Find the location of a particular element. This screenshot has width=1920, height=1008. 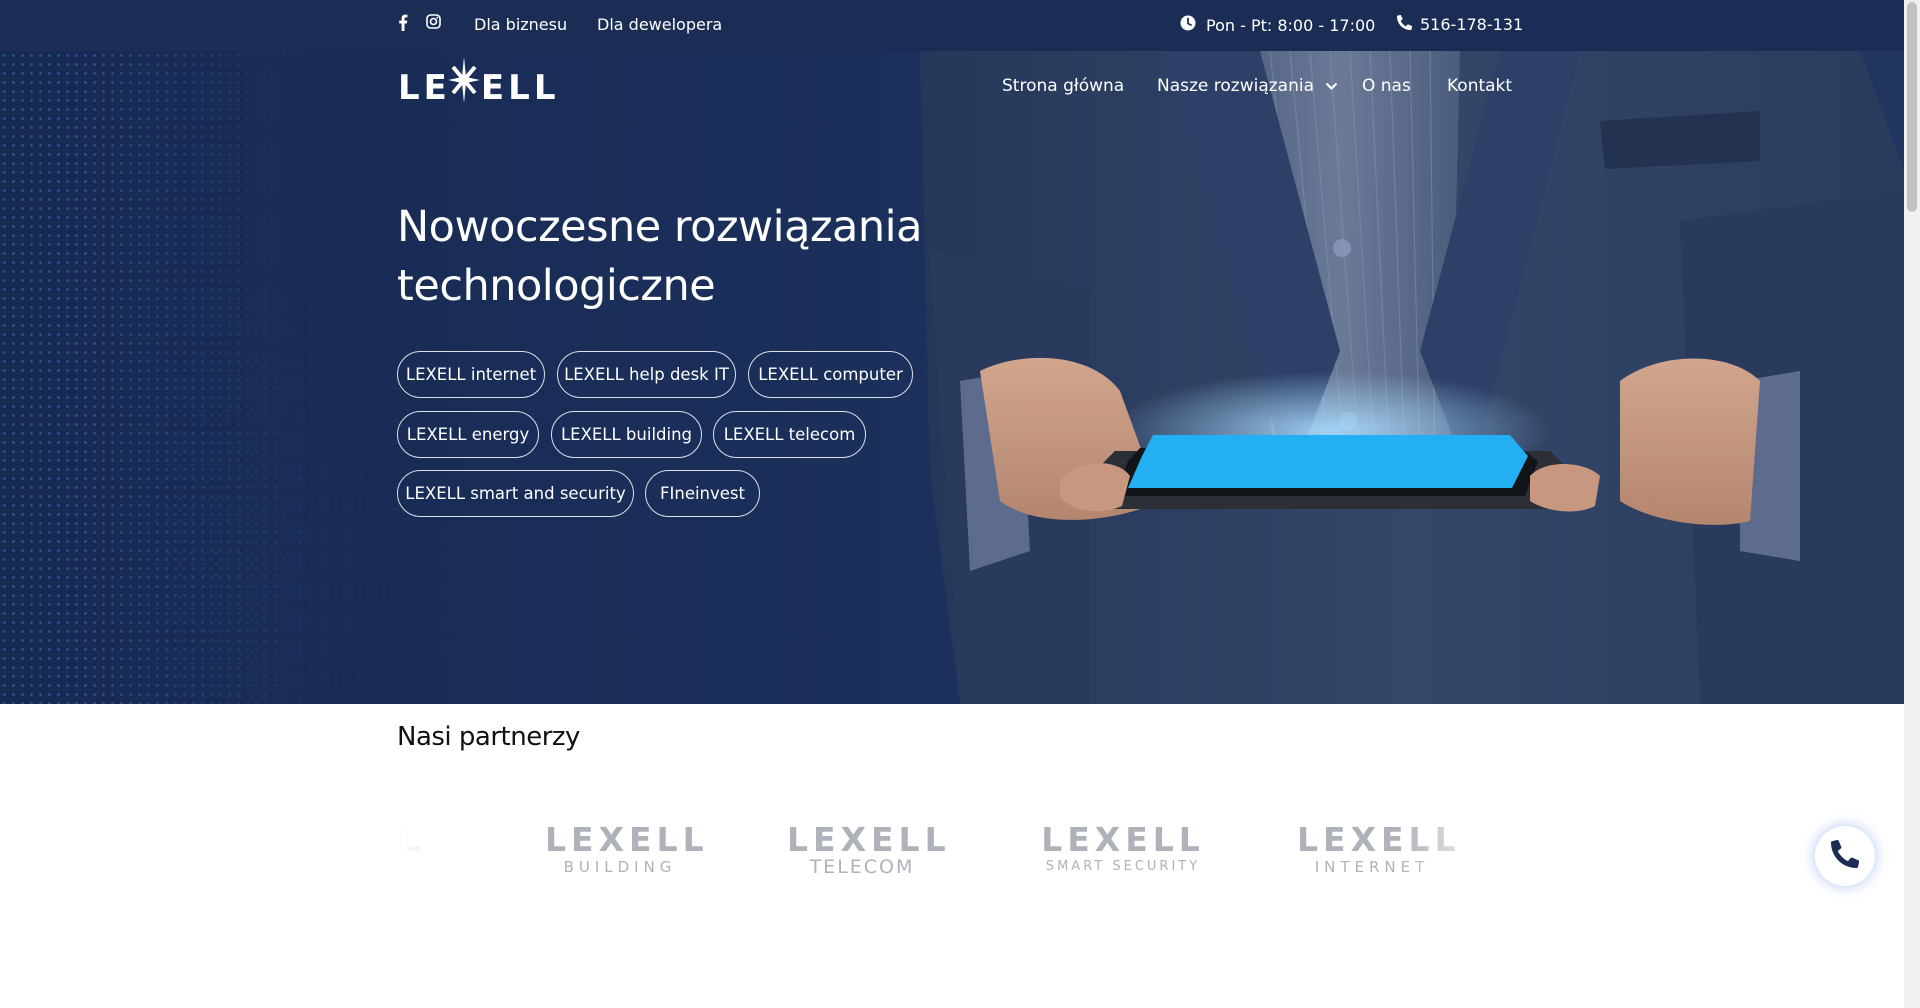

logo-text: LE ELL is located at coordinates (478, 82).